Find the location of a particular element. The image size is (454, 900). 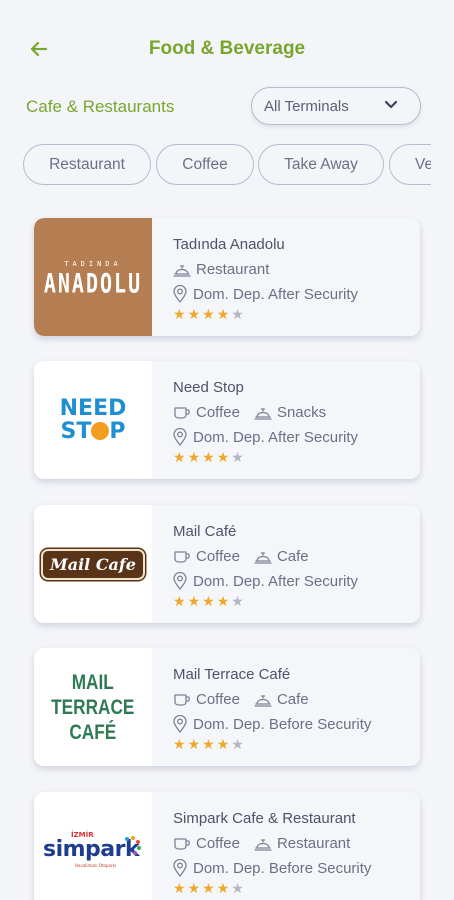

page-title: Food & Beverage is located at coordinates (227, 48).